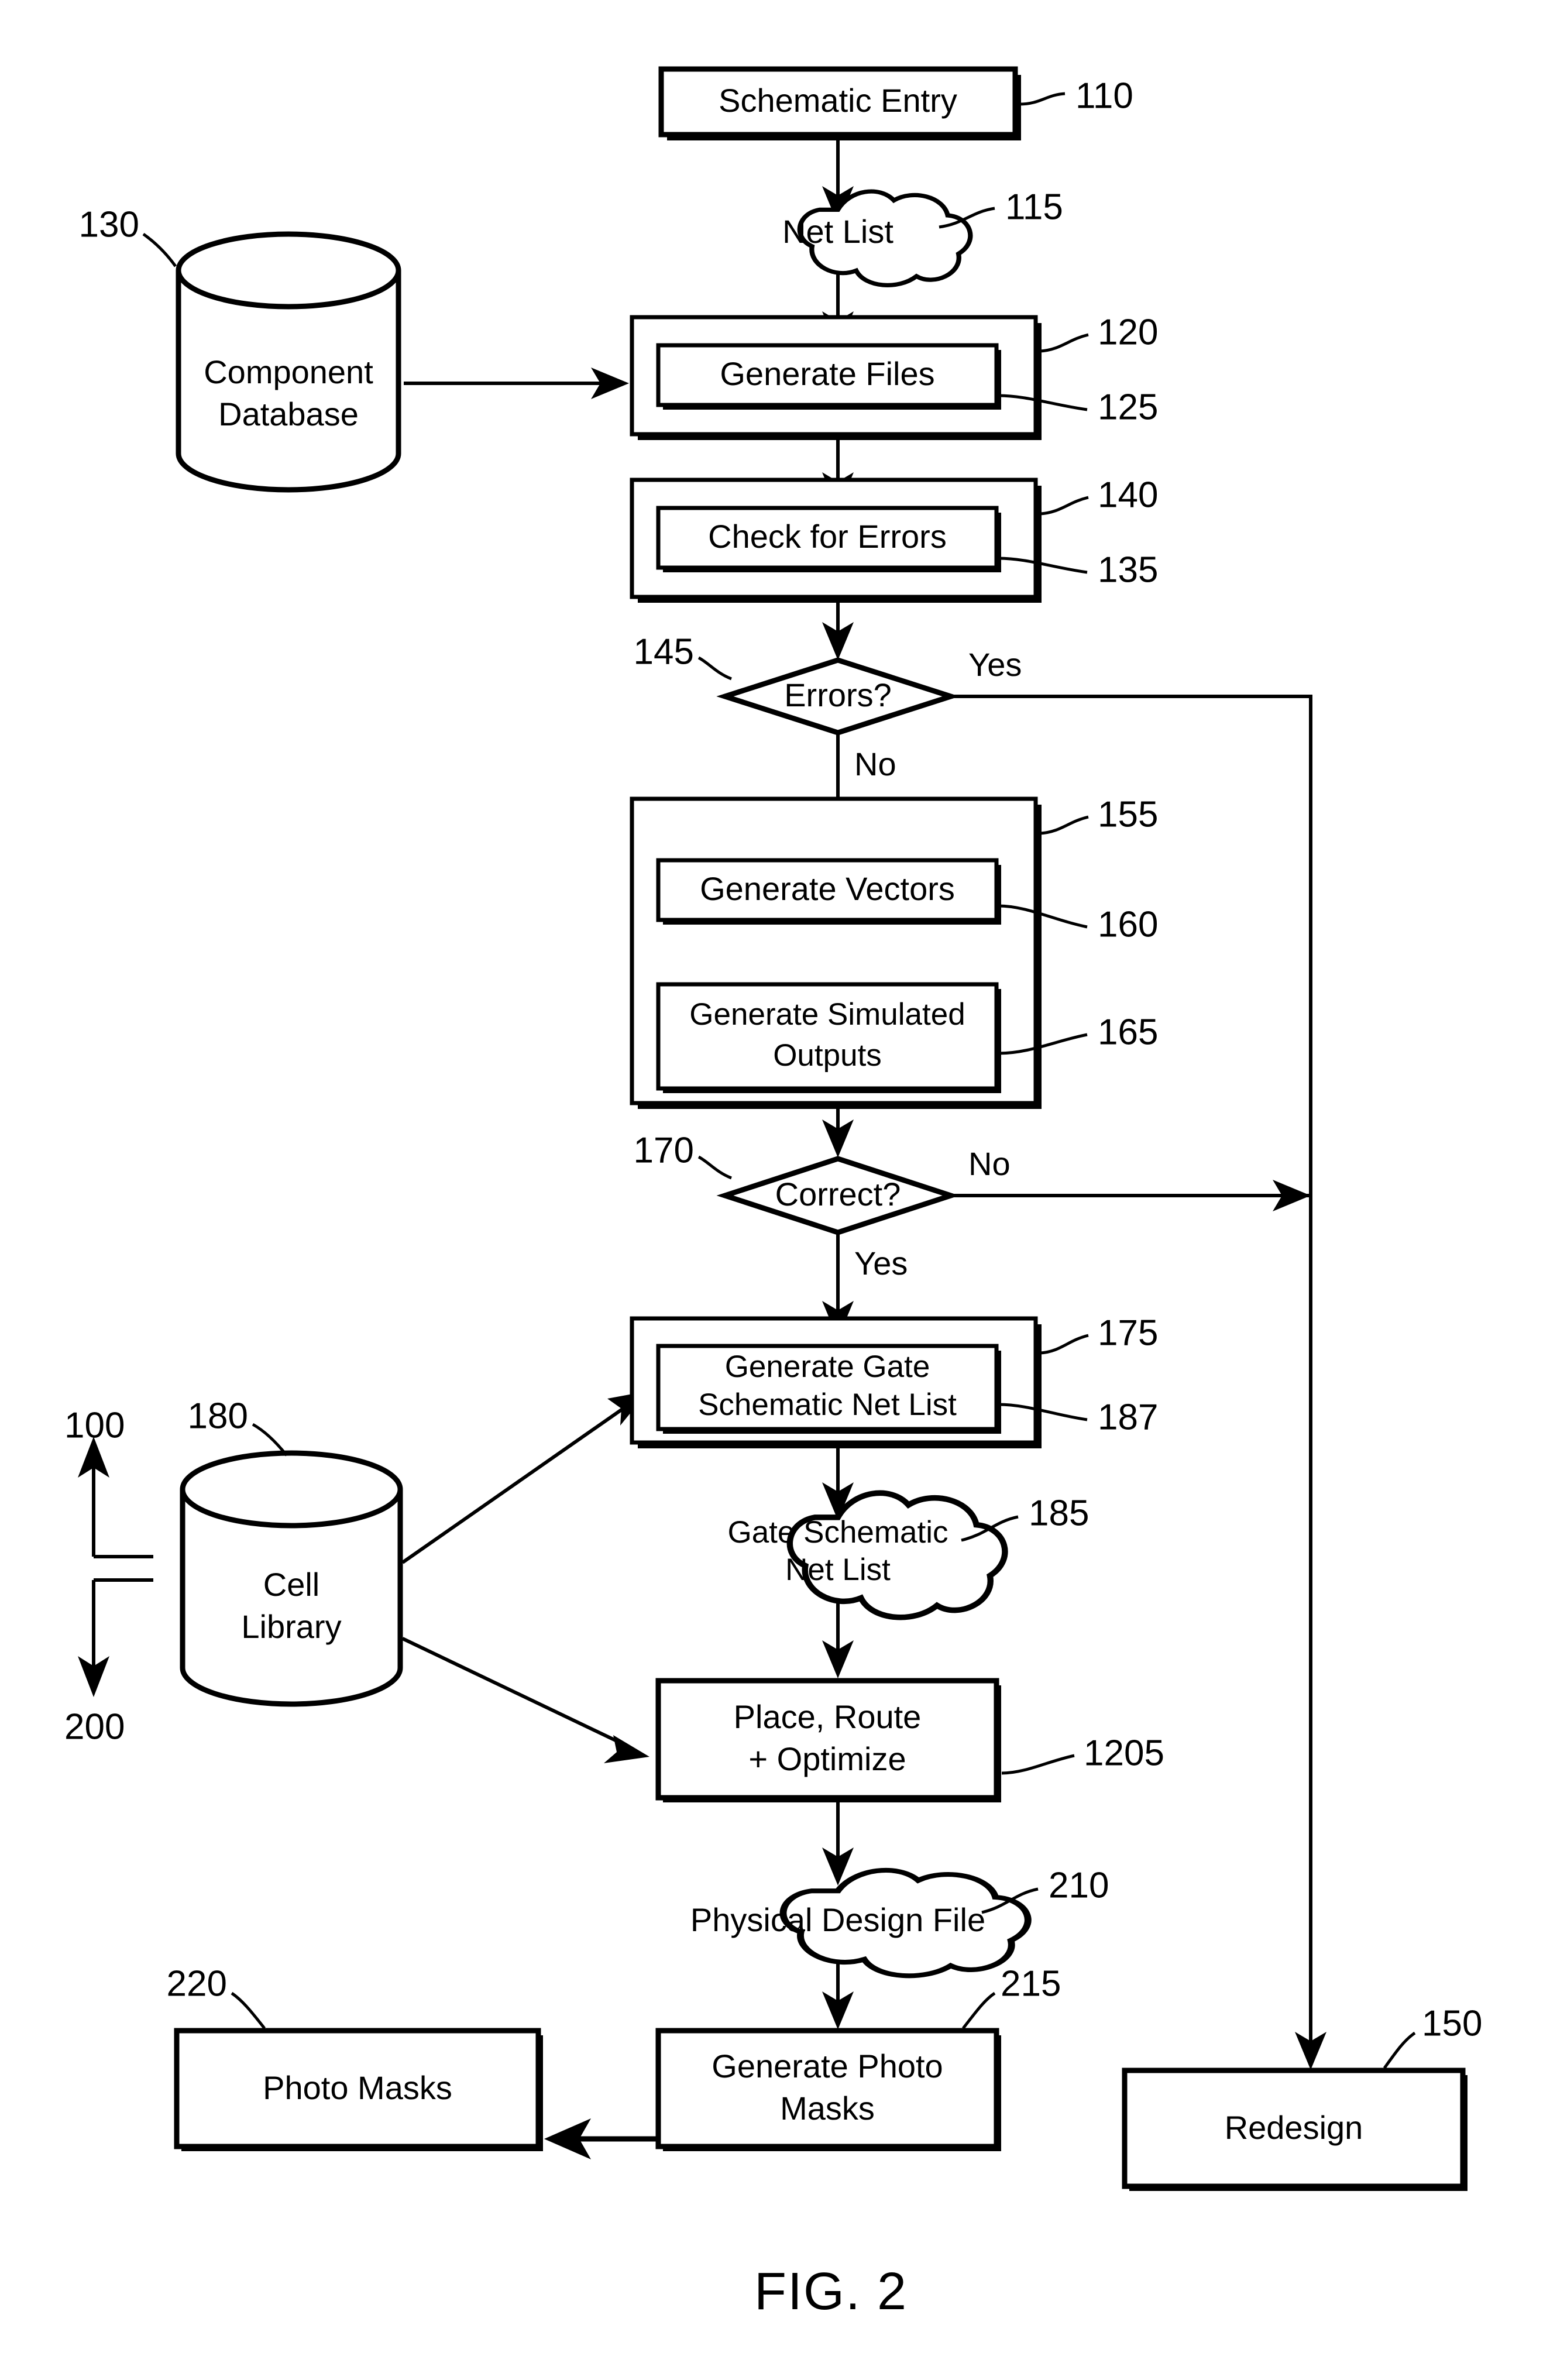 The height and width of the screenshot is (2380, 1550). I want to click on ref-220: 220, so click(197, 1983).